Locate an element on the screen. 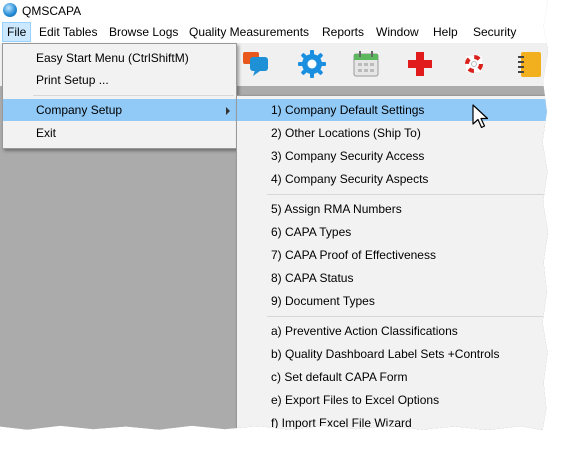 Image resolution: width=573 pixels, height=456 pixels. submenu-item-company-security-aspects: 4) Company Security Aspects is located at coordinates (392, 179).